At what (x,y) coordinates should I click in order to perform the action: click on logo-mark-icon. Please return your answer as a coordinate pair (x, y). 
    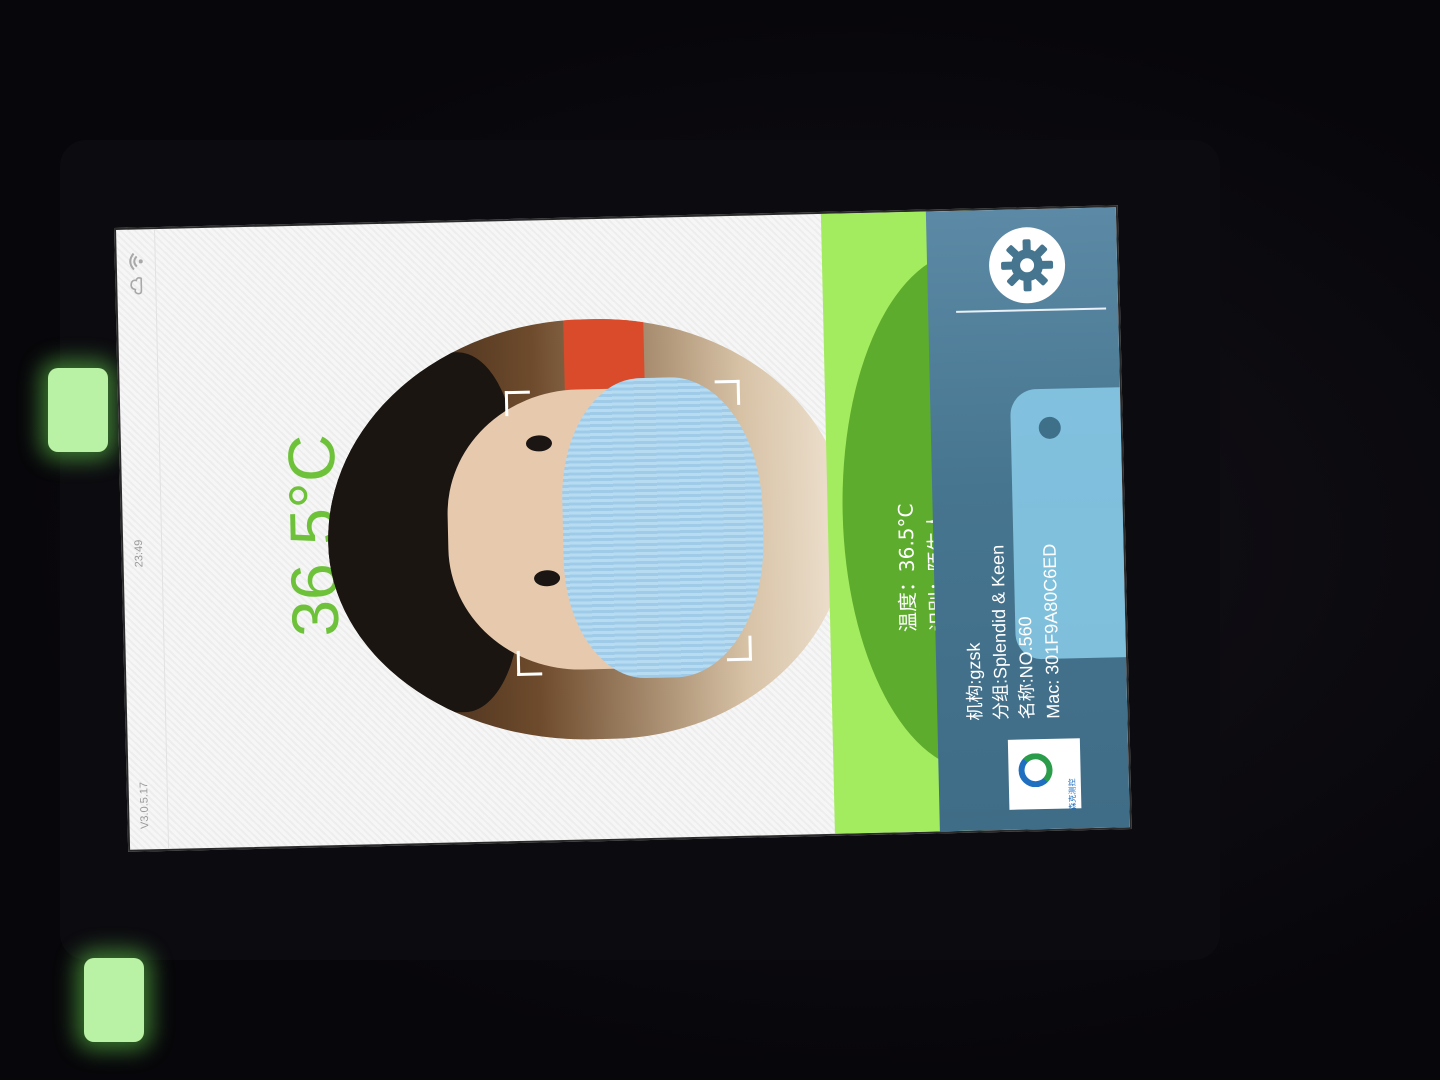
    Looking at the image, I should click on (1035, 770).